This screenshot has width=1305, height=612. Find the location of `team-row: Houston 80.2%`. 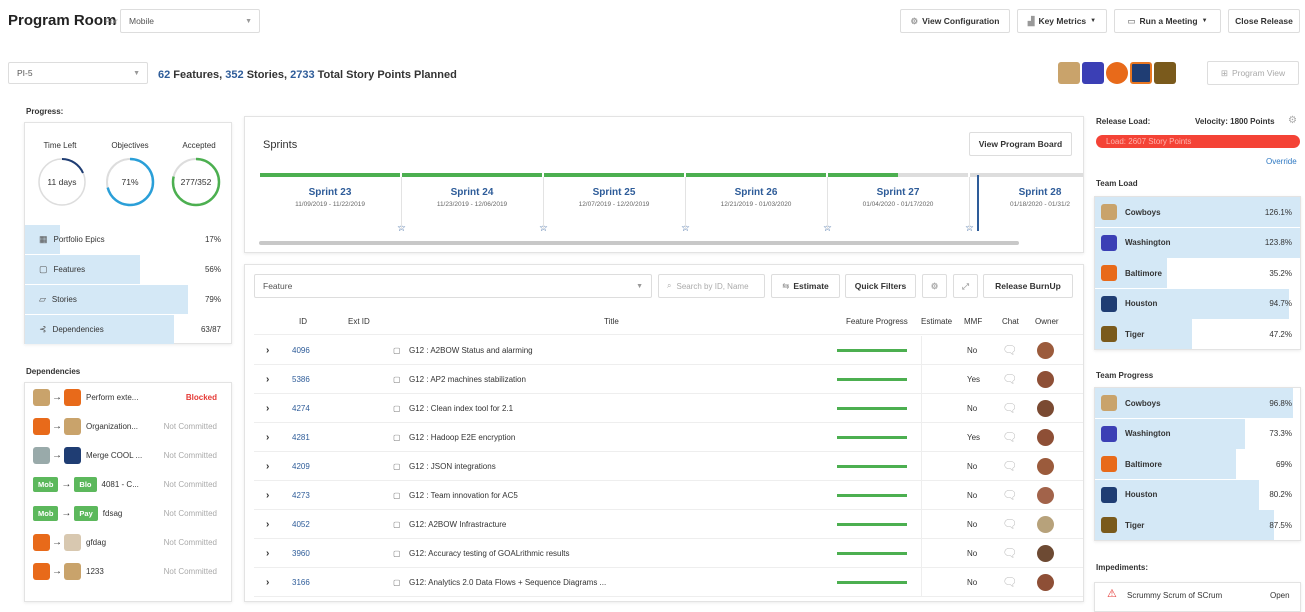

team-row: Houston 80.2% is located at coordinates (1197, 494).